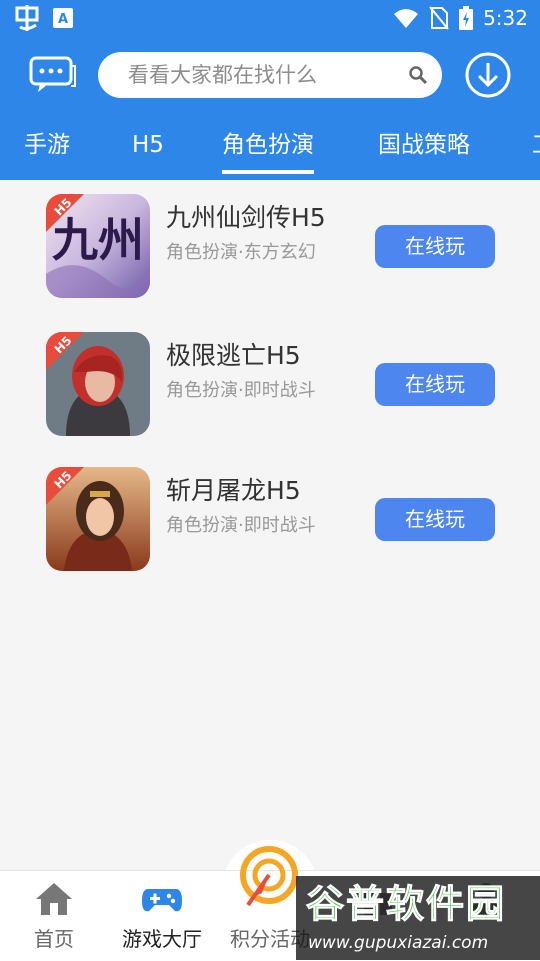 This screenshot has width=540, height=961. Describe the element at coordinates (162, 939) in the screenshot. I see `nav-game-hall-label: 游戏大厅` at that location.